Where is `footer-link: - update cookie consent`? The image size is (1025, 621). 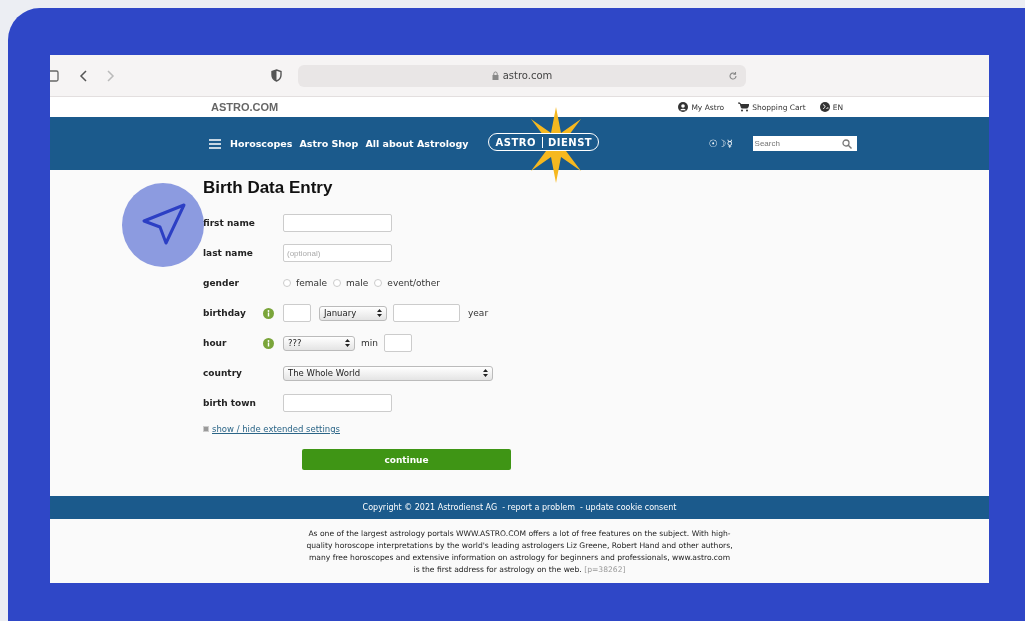
footer-link: - update cookie consent is located at coordinates (628, 507).